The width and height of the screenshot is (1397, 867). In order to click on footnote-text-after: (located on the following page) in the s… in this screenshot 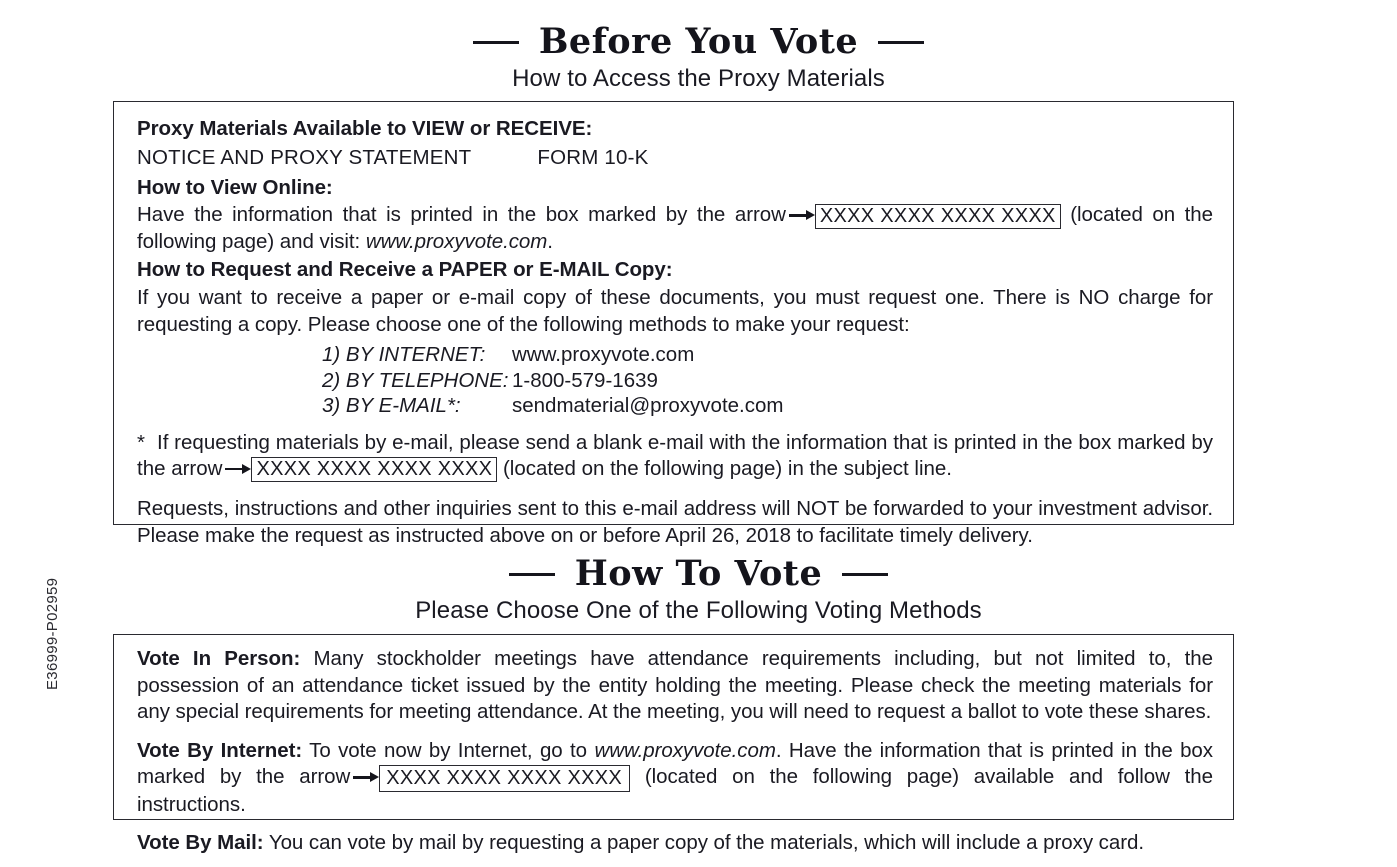, I will do `click(727, 468)`.